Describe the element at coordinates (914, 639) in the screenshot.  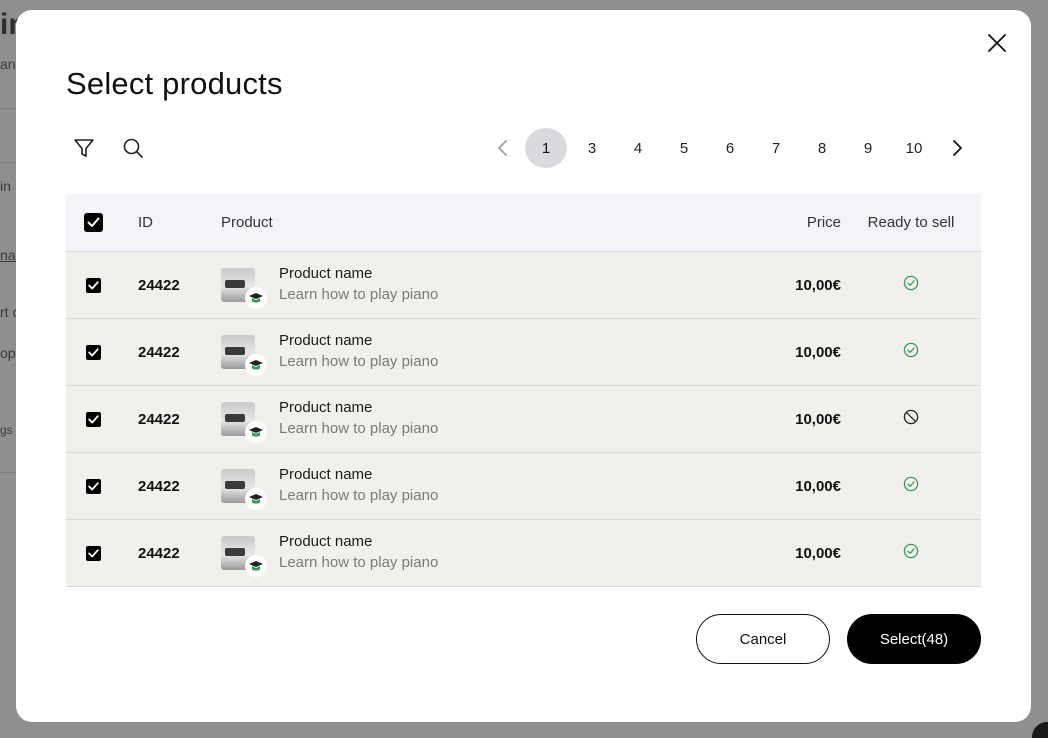
I see `select-button: Select(48)` at that location.